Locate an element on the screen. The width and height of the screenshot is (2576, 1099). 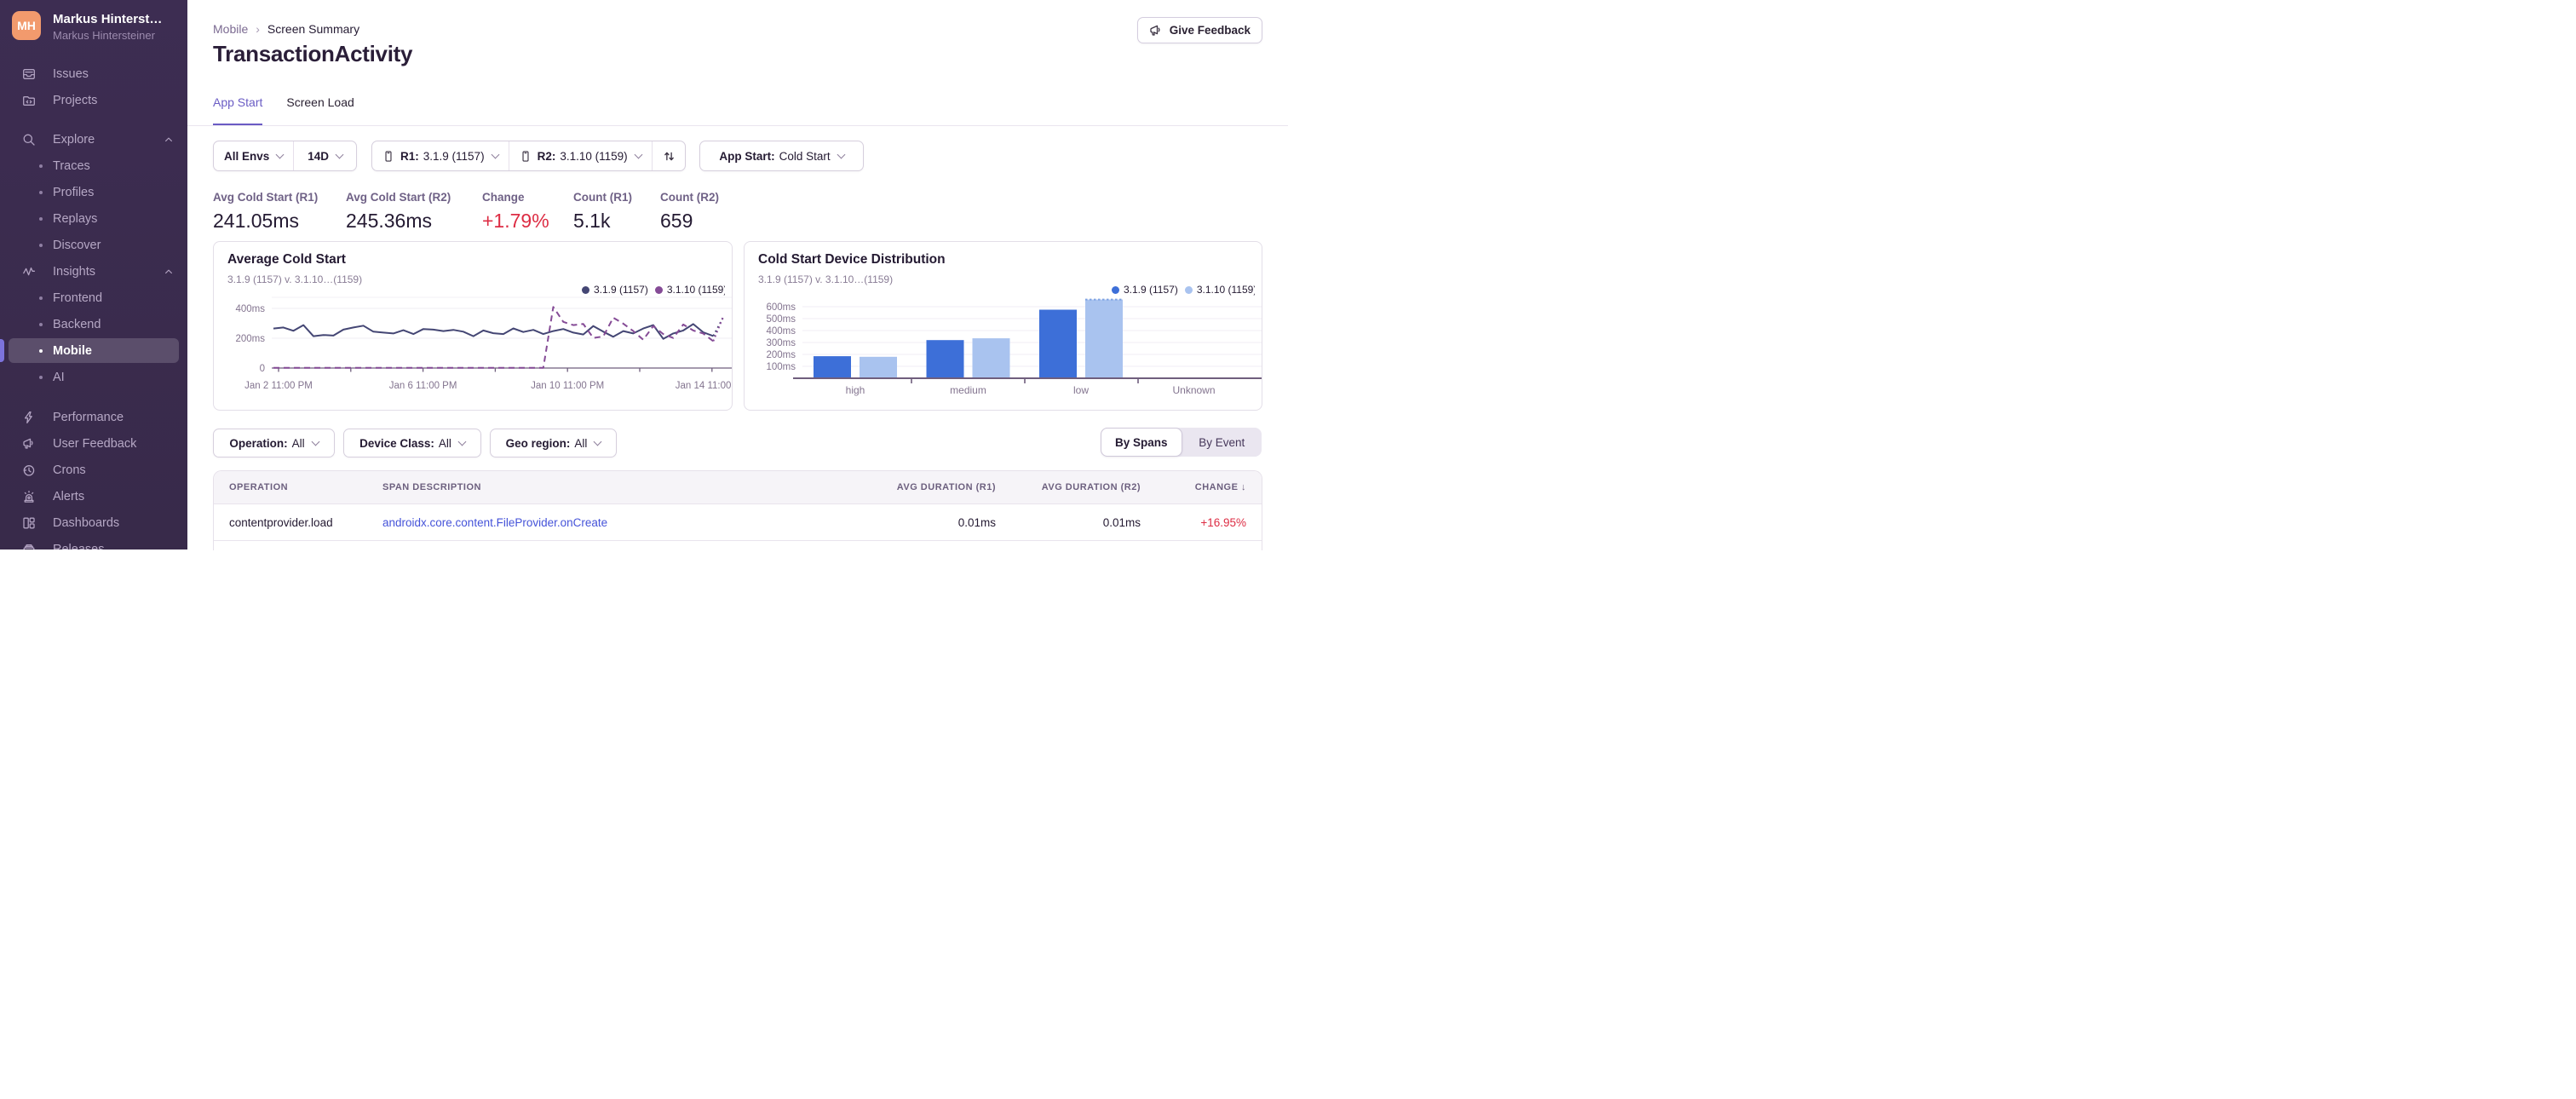
geo-region-filter-group: Geo region: All is located at coordinates (554, 443).